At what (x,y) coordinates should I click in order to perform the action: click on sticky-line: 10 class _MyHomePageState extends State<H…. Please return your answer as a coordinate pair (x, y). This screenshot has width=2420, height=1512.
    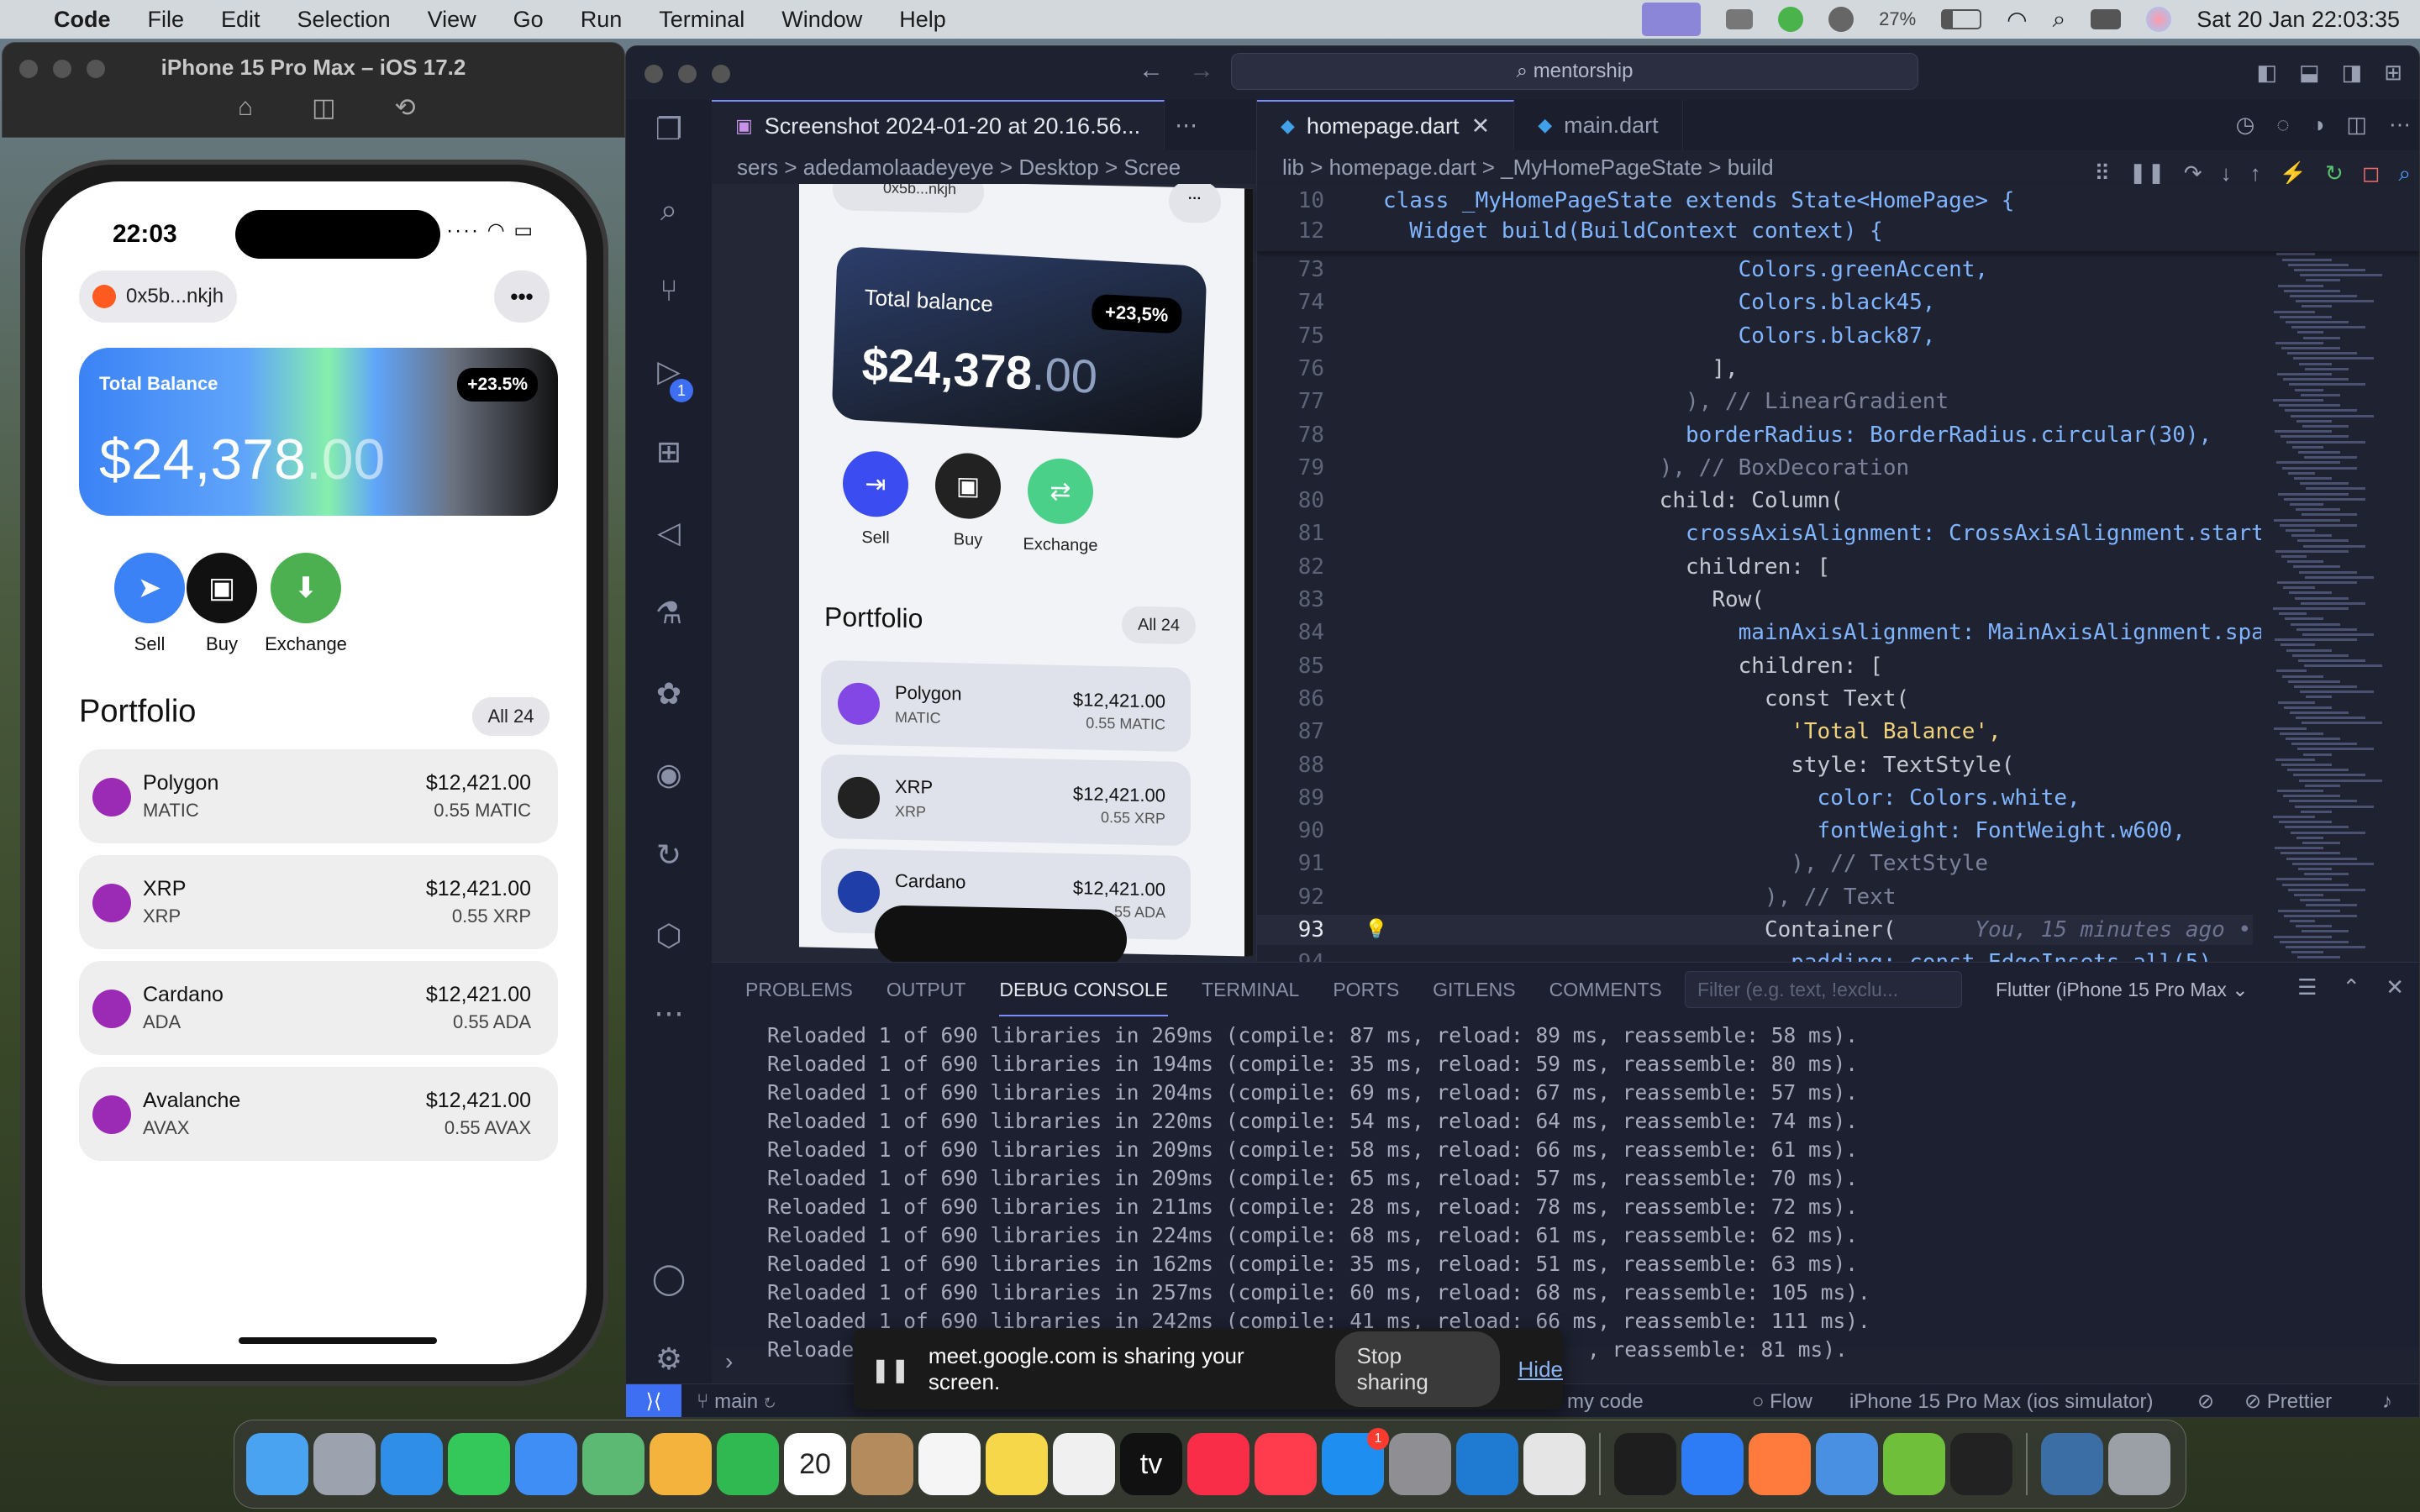
    Looking at the image, I should click on (1636, 201).